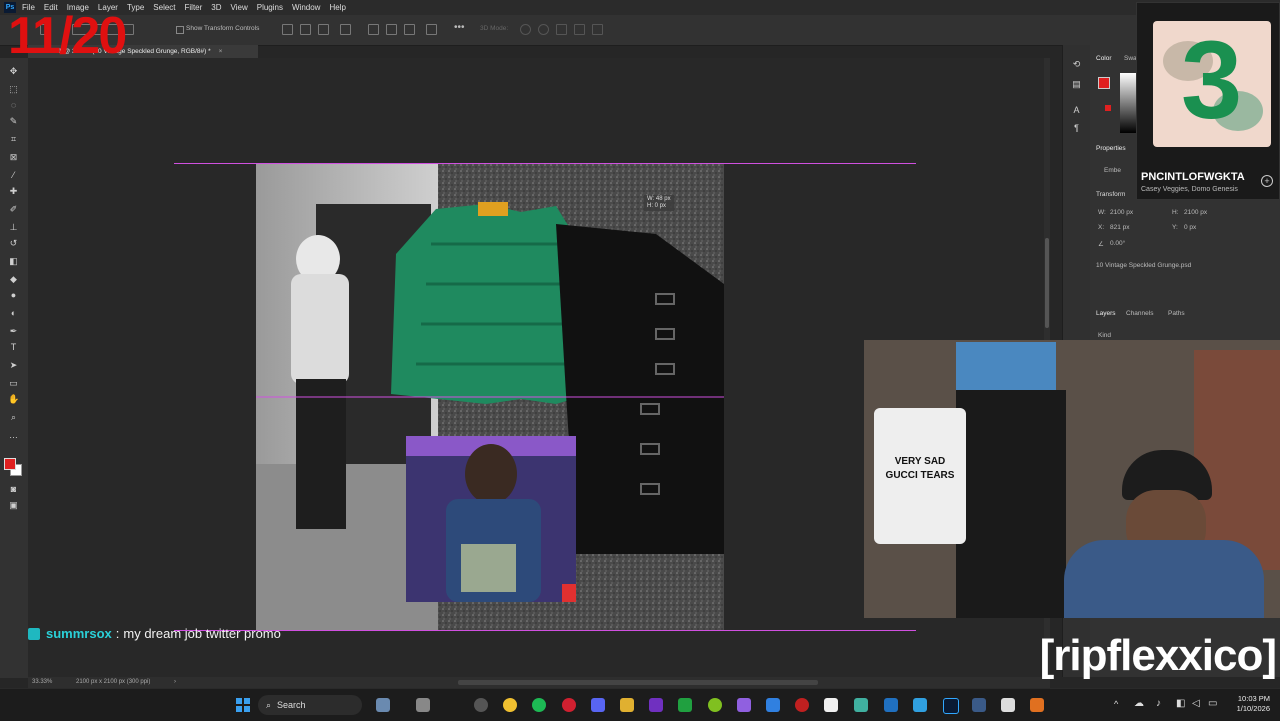 This screenshot has width=1280, height=721. I want to click on blur-tool-icon: ●, so click(13, 295).